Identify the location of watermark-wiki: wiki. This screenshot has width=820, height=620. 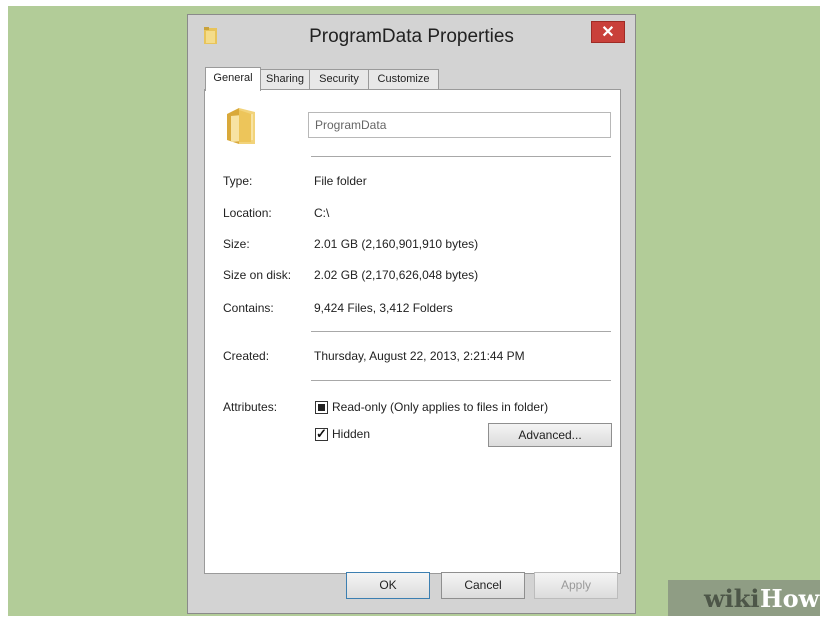
(732, 598).